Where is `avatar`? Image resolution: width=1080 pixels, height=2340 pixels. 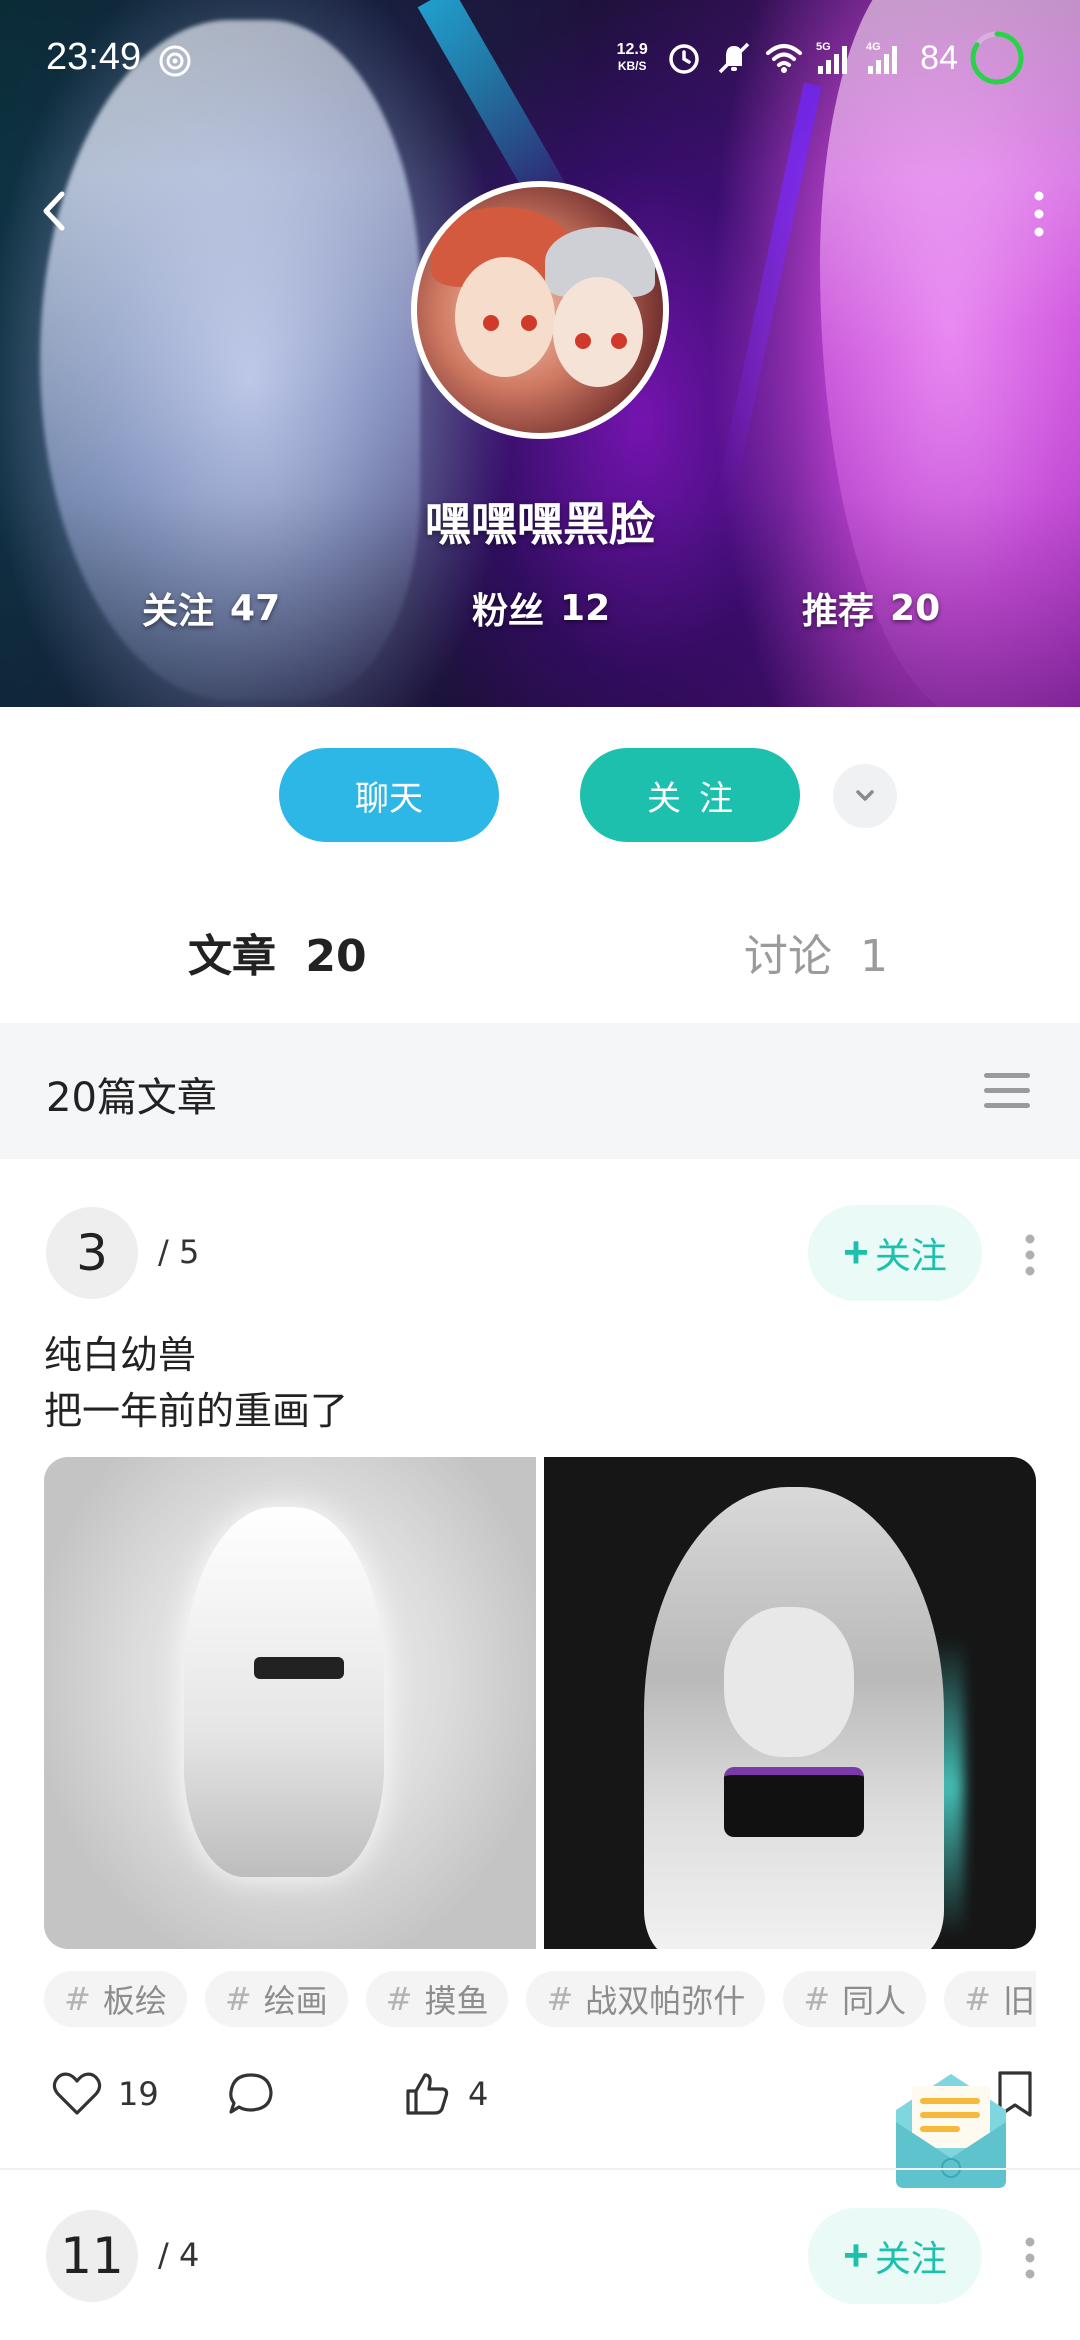
avatar is located at coordinates (540, 310).